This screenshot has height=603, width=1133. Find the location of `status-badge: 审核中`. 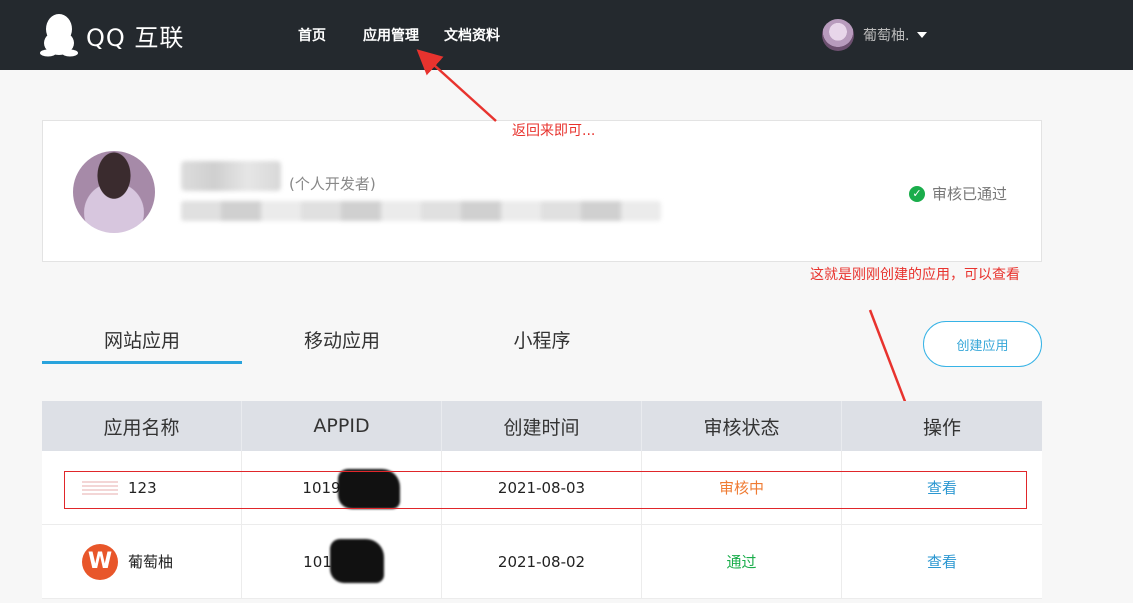

status-badge: 审核中 is located at coordinates (742, 487).